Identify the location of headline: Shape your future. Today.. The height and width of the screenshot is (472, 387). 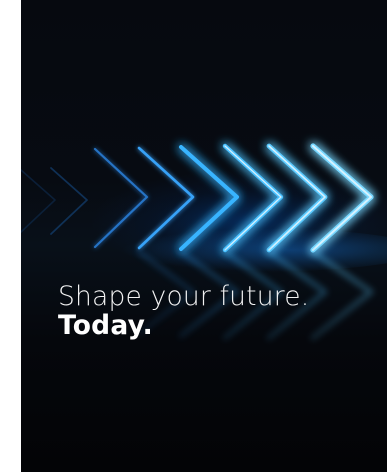
(184, 311).